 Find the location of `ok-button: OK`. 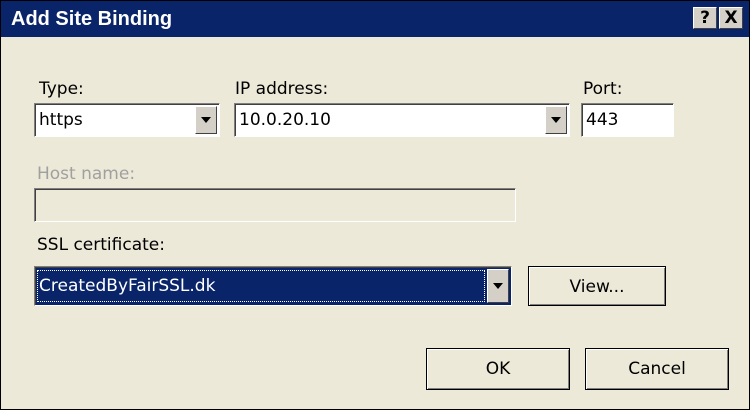

ok-button: OK is located at coordinates (498, 369).